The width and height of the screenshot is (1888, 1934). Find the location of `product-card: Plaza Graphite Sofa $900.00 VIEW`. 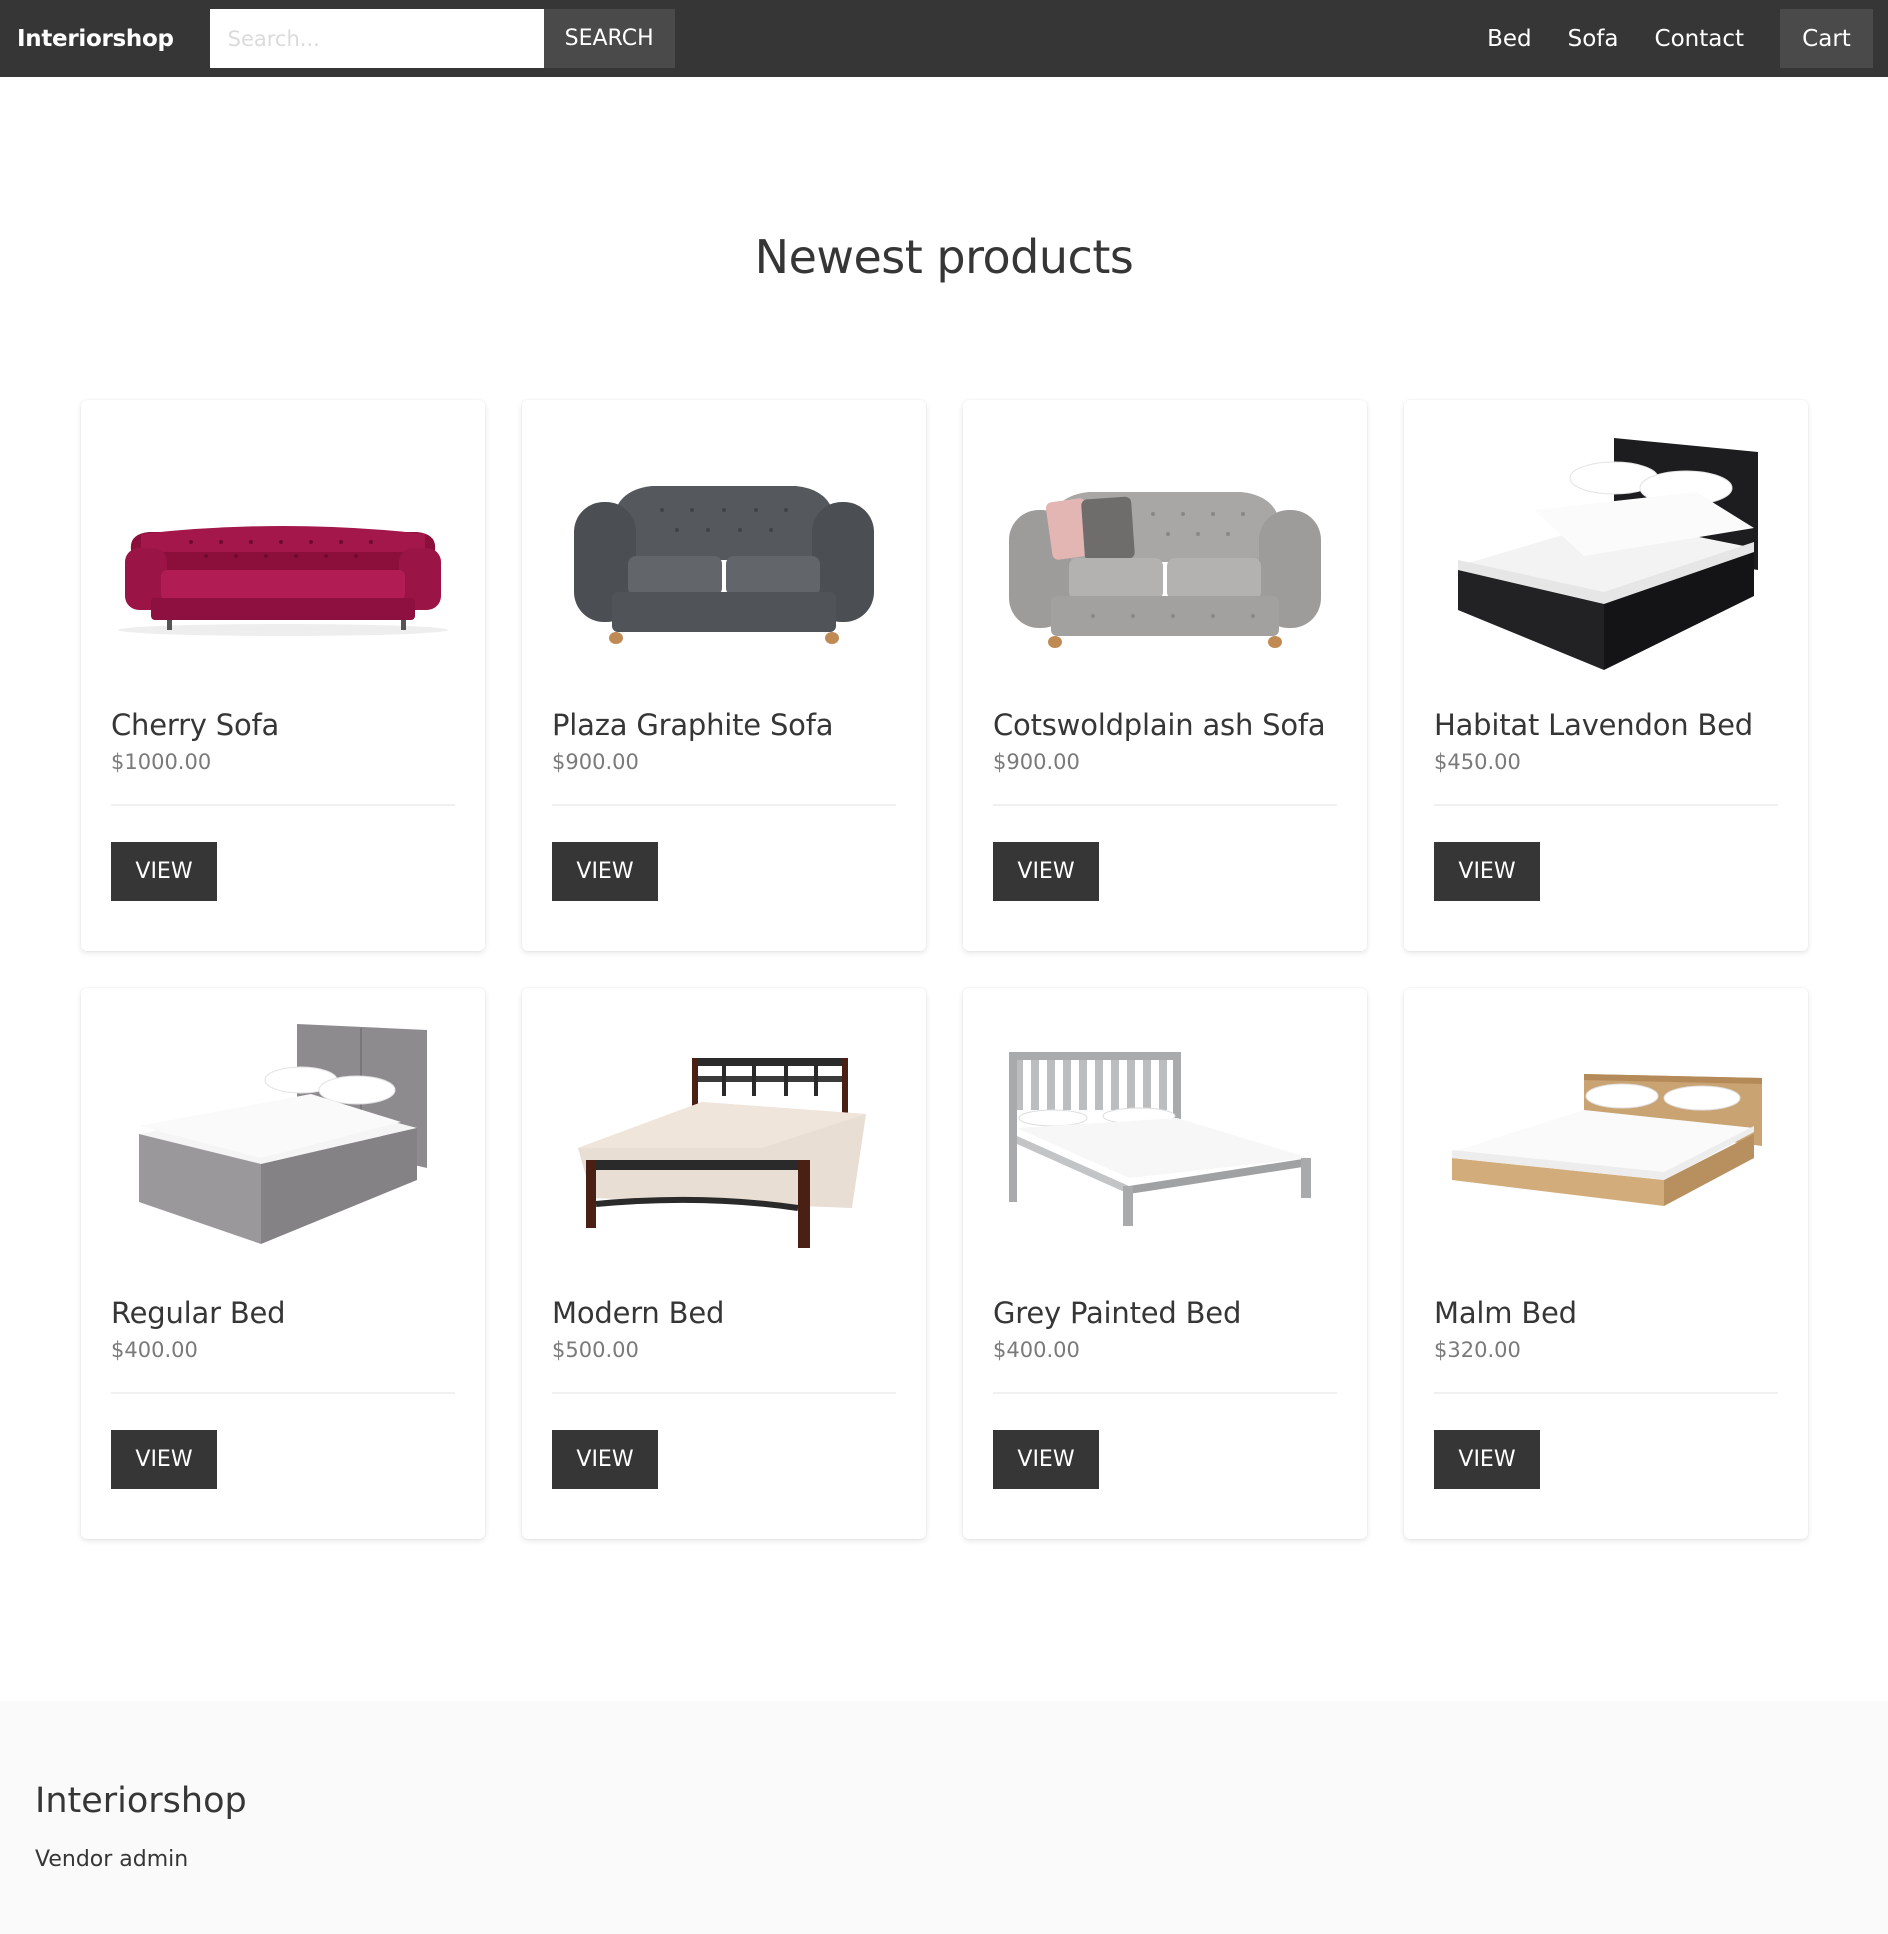

product-card: Plaza Graphite Sofa $900.00 VIEW is located at coordinates (724, 675).